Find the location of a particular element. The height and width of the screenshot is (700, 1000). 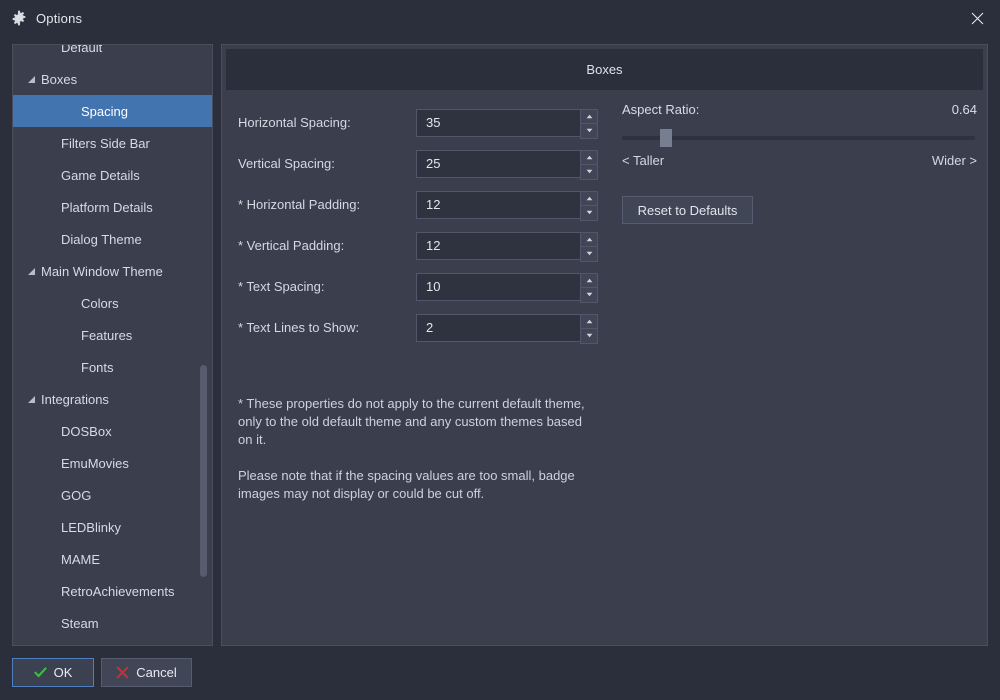

sidebar-item-label: Spacing is located at coordinates (104, 111).